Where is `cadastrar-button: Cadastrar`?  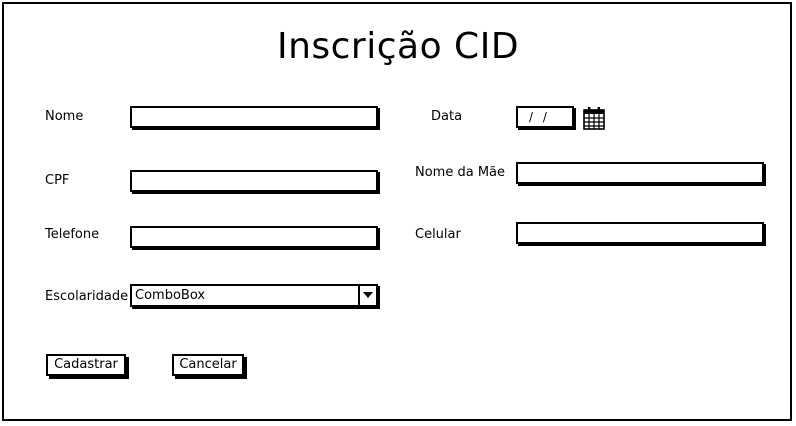 cadastrar-button: Cadastrar is located at coordinates (86, 365).